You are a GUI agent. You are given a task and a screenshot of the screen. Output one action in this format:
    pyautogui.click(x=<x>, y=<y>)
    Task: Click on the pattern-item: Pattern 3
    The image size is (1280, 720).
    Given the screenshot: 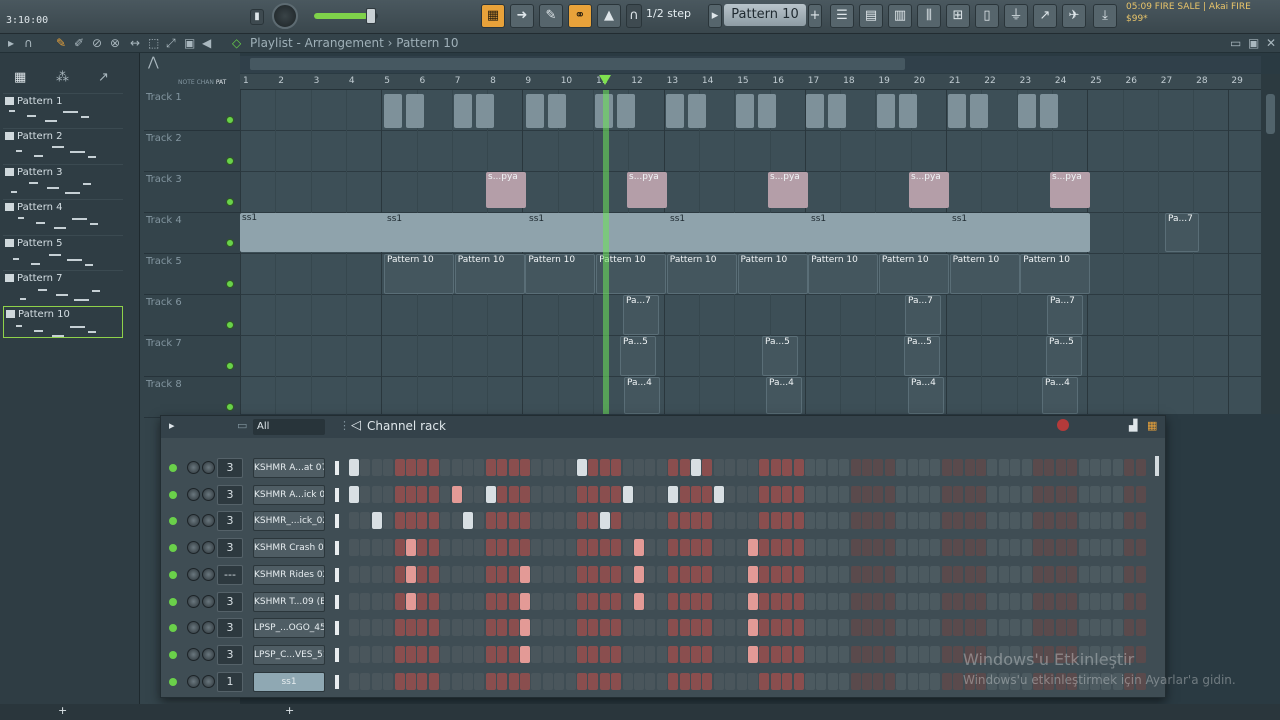 What is the action you would take?
    pyautogui.click(x=63, y=181)
    